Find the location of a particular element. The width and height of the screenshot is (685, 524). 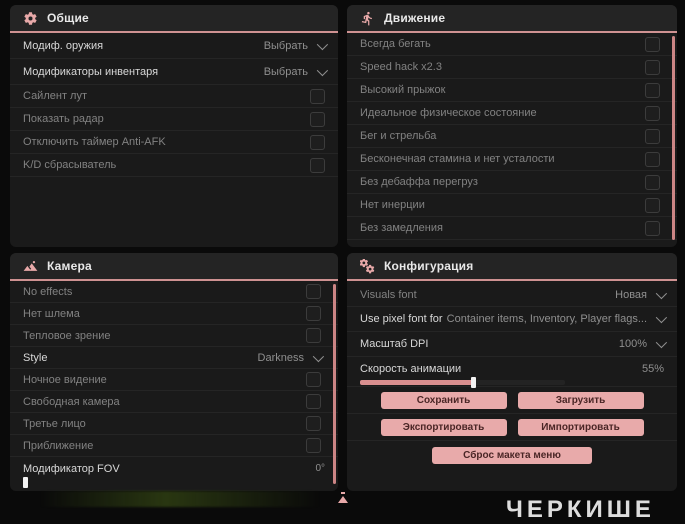

setting-label: Отключить таймер Anti-AFK is located at coordinates (94, 142).